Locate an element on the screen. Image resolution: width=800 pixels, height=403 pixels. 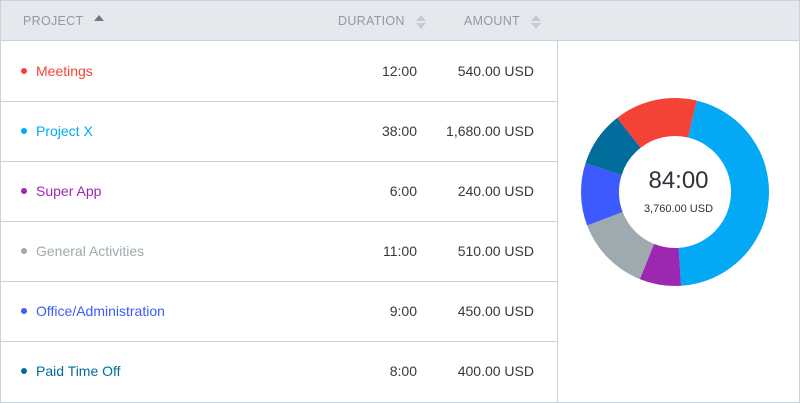
table-row: Super App 6:00 240.00 USD is located at coordinates (279, 191).